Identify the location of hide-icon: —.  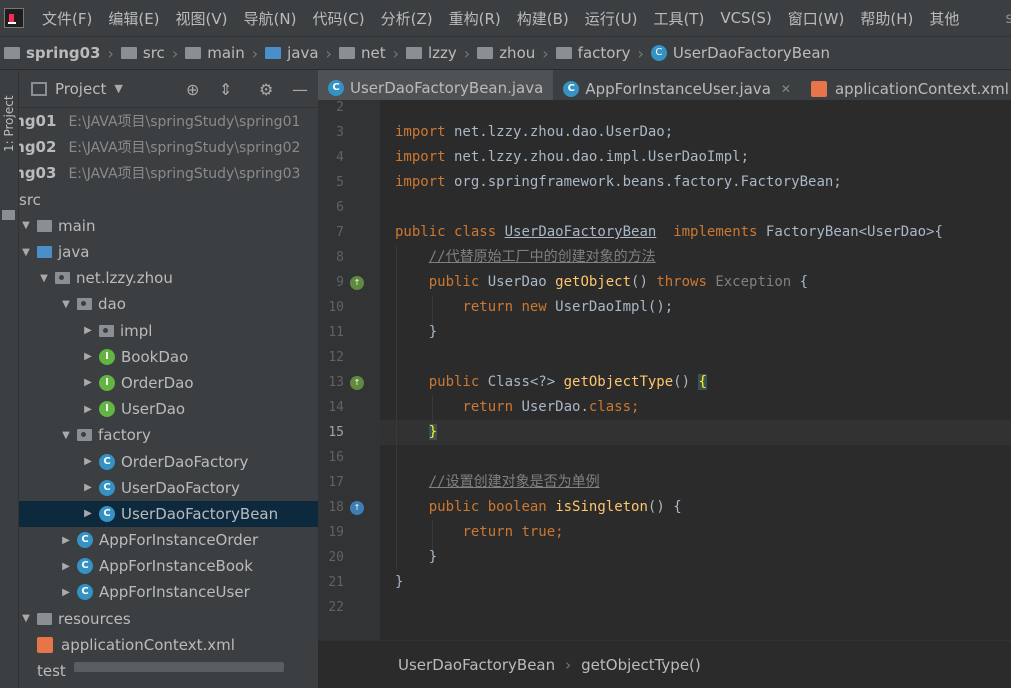
(300, 89).